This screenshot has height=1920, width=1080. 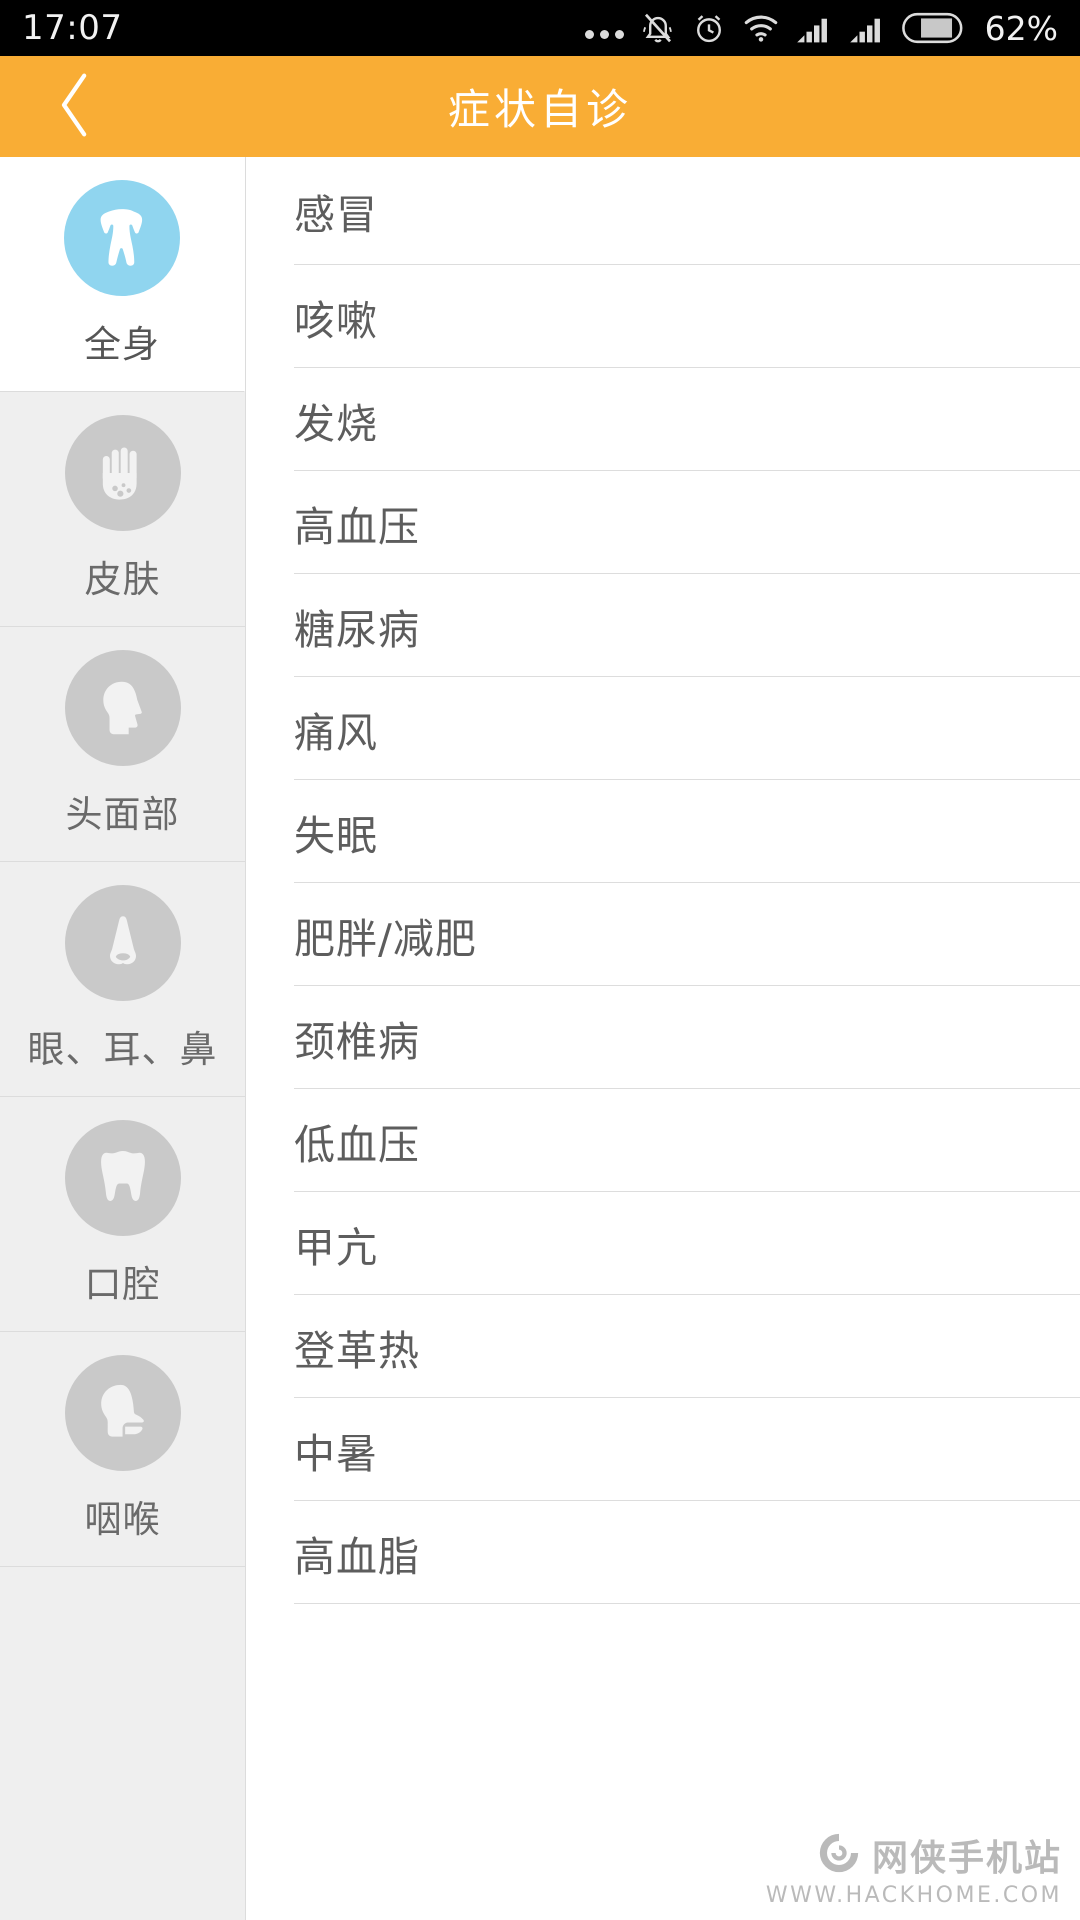 What do you see at coordinates (761, 28) in the screenshot?
I see `wifi-icon` at bounding box center [761, 28].